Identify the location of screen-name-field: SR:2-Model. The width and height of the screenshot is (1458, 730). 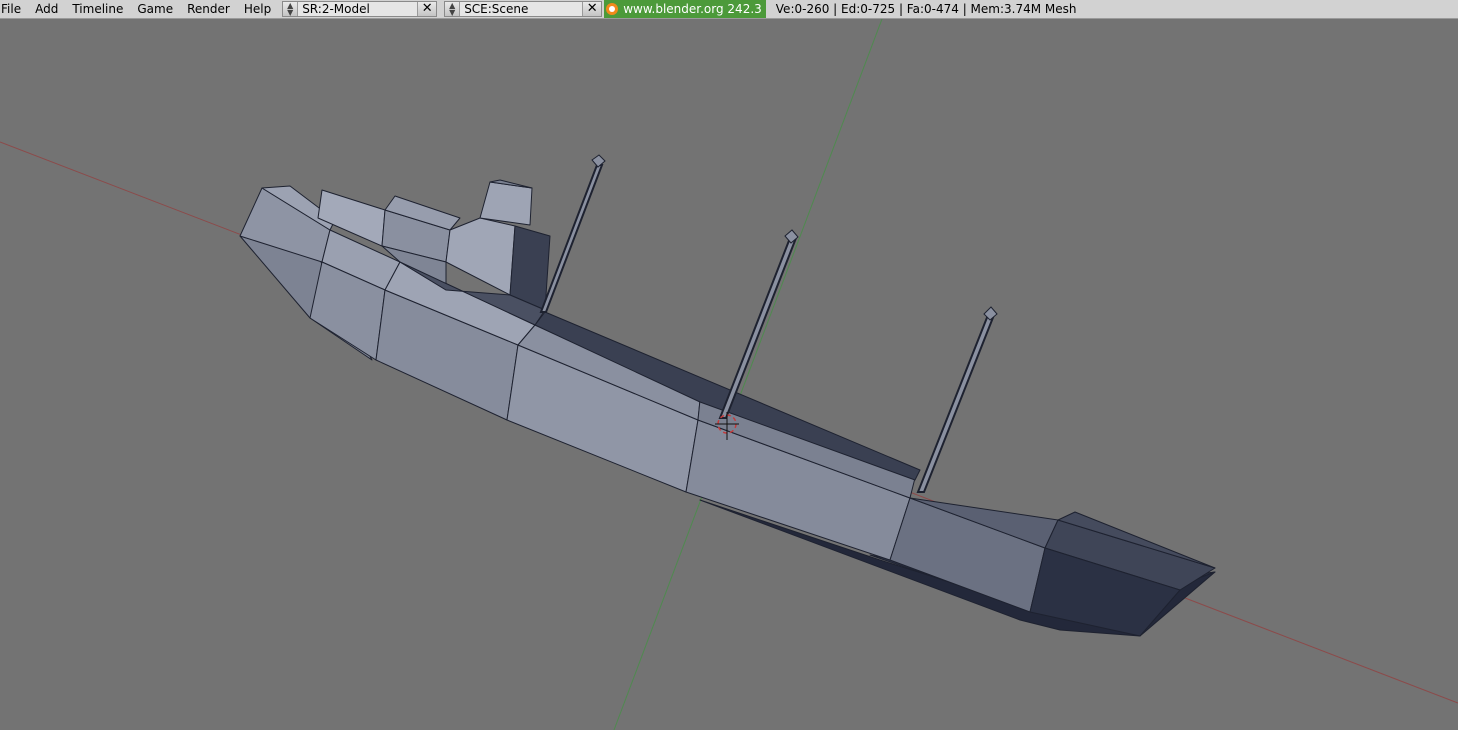
(358, 9).